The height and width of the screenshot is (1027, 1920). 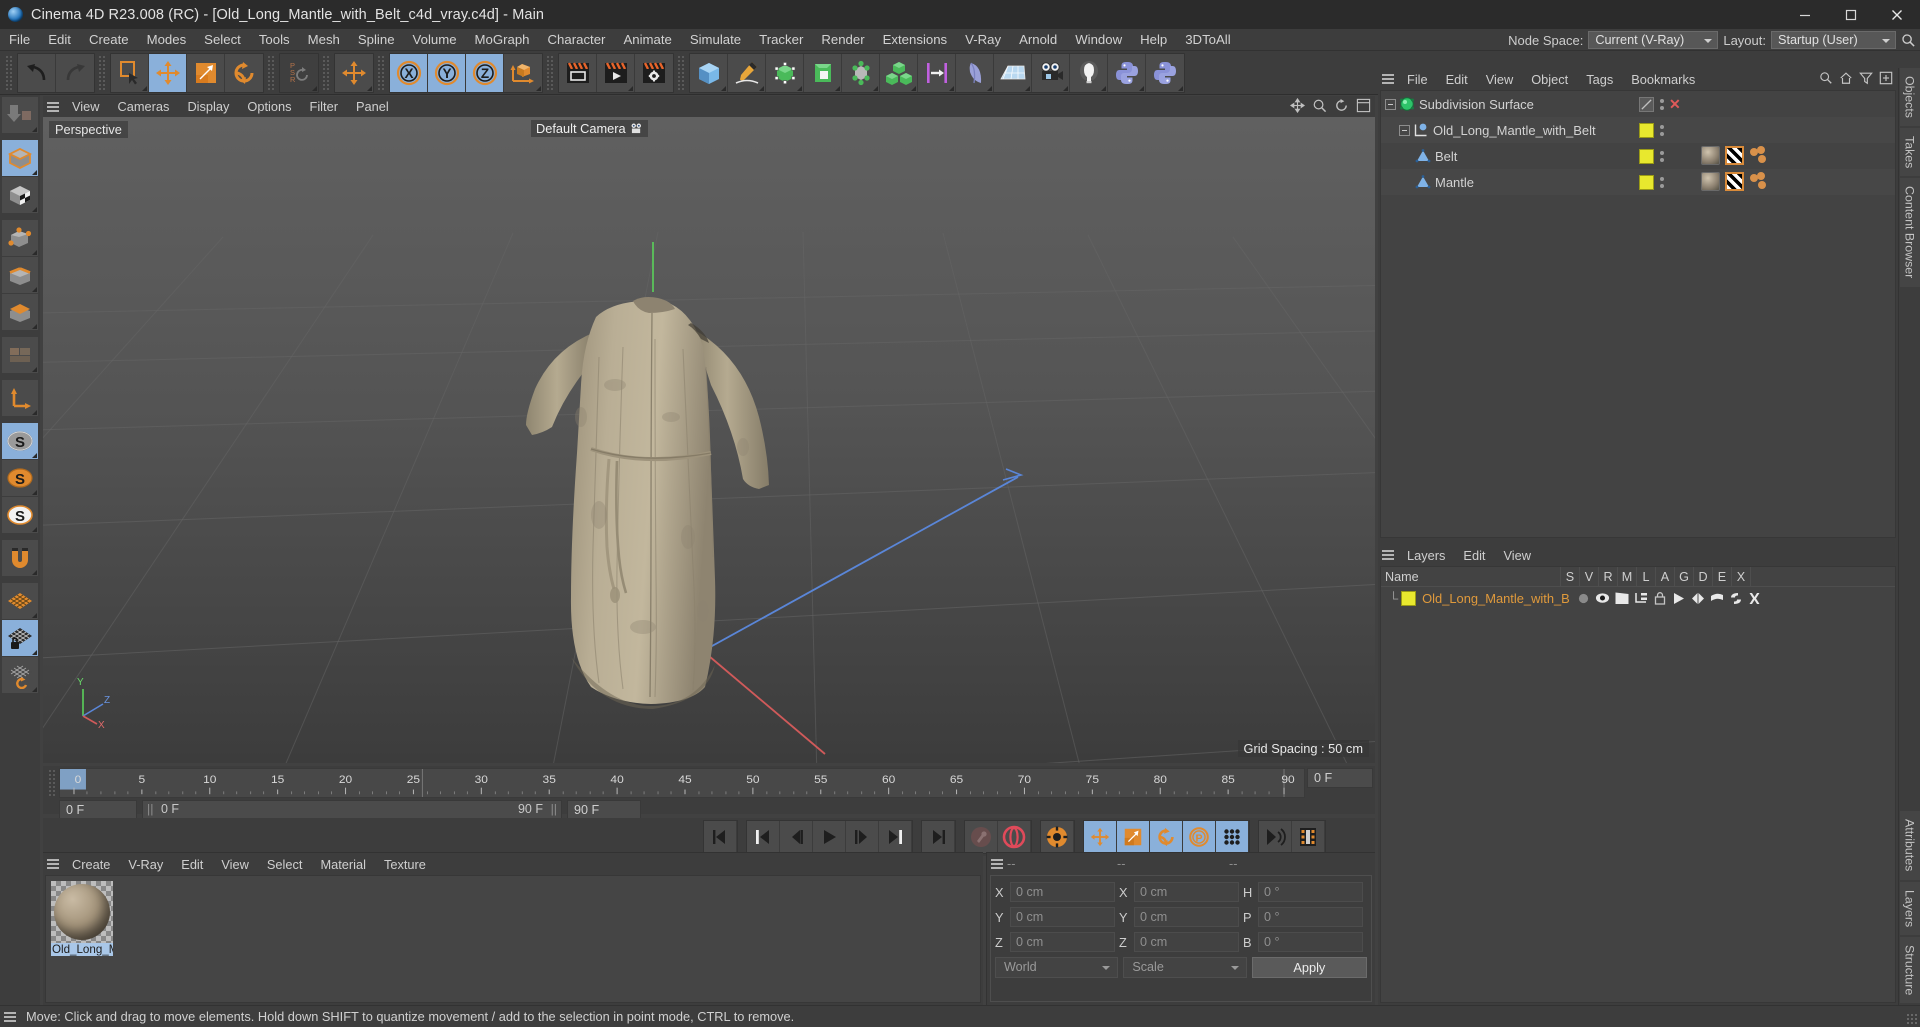 I want to click on move-duplicate-button, so click(x=354, y=72).